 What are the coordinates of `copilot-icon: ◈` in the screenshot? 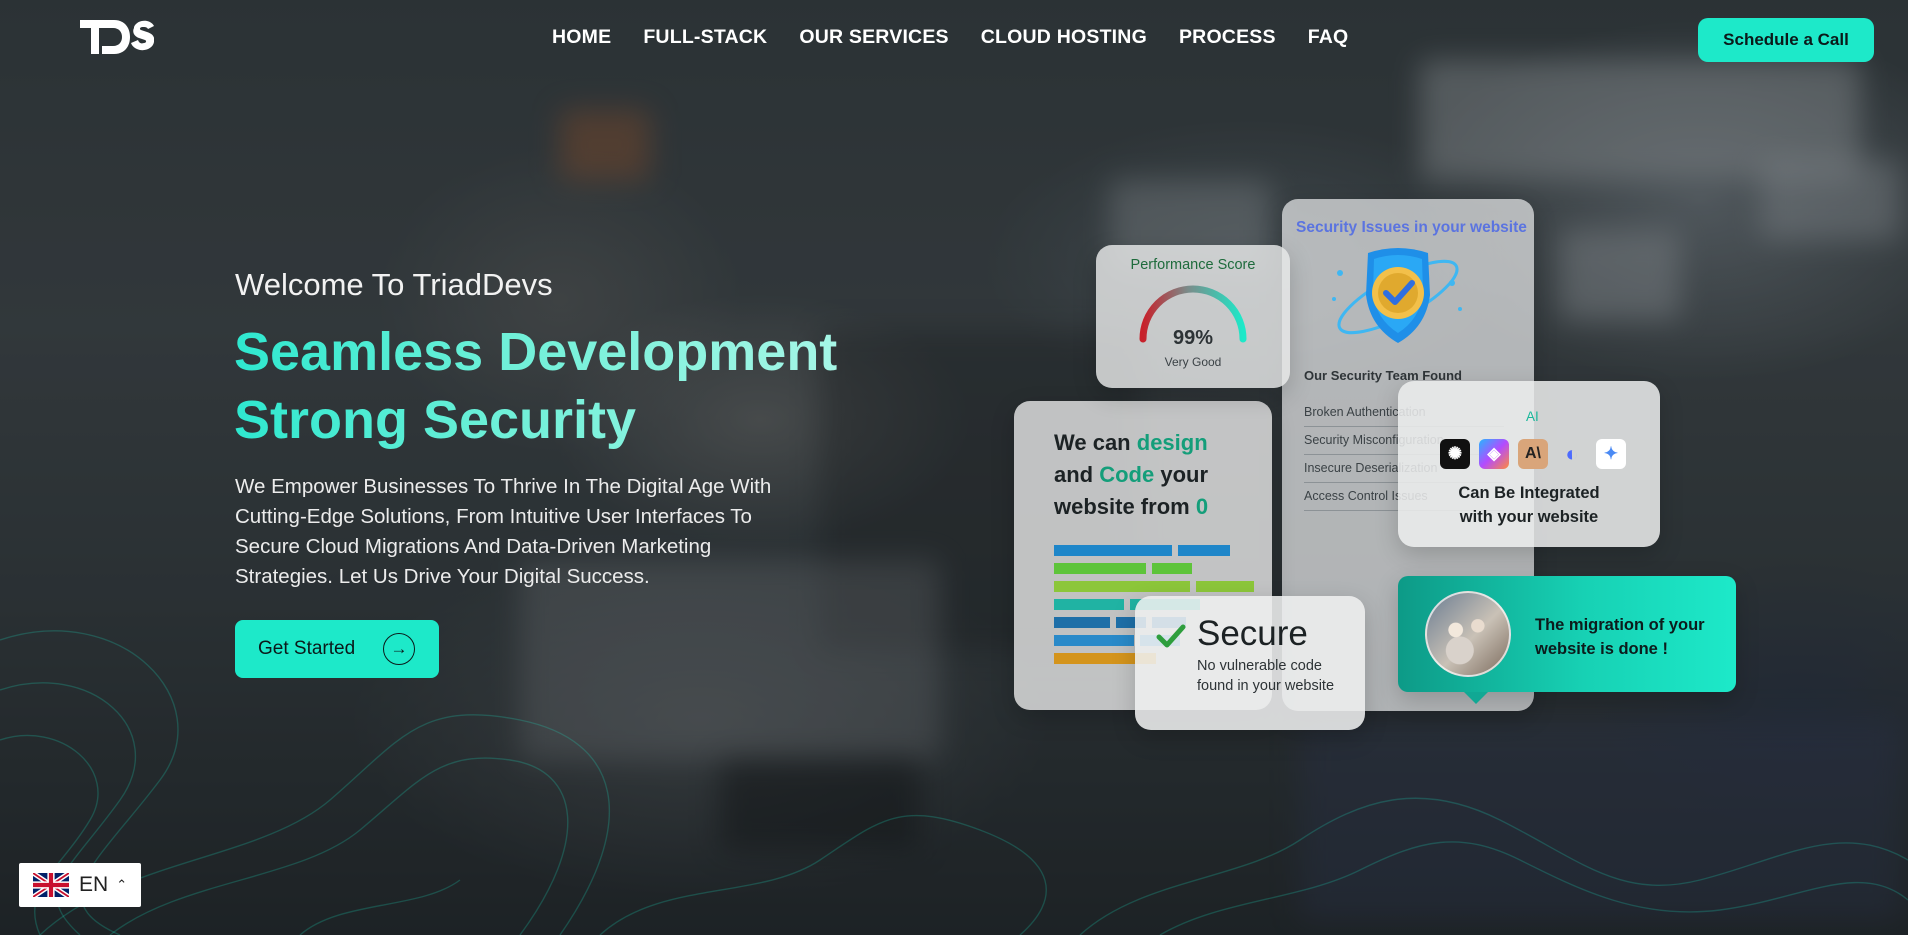 It's located at (1494, 454).